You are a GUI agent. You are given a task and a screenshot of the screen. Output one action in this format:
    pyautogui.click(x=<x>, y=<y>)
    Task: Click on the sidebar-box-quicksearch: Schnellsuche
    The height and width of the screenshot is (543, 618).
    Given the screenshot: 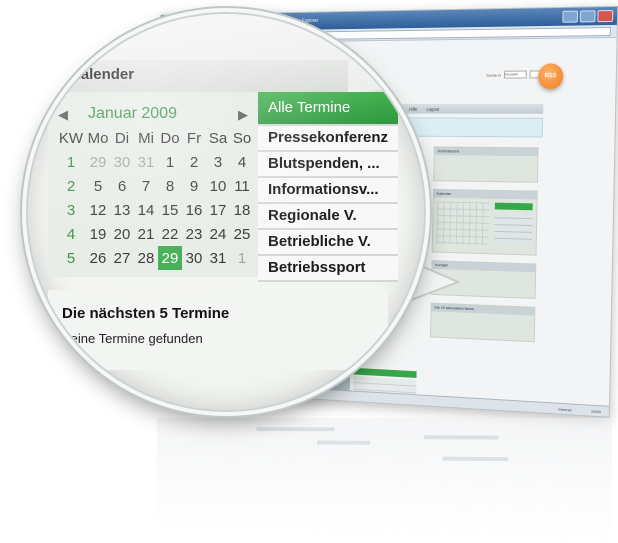 What is the action you would take?
    pyautogui.click(x=486, y=164)
    